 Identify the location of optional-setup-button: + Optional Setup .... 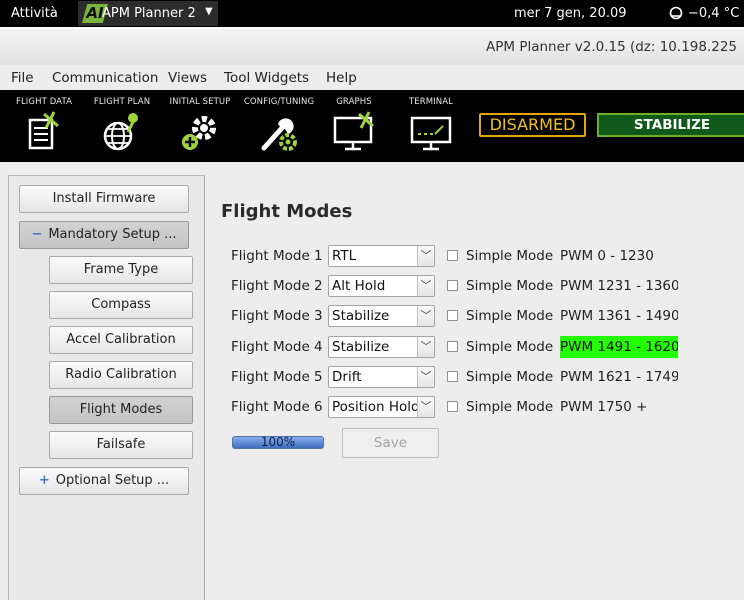
(104, 481).